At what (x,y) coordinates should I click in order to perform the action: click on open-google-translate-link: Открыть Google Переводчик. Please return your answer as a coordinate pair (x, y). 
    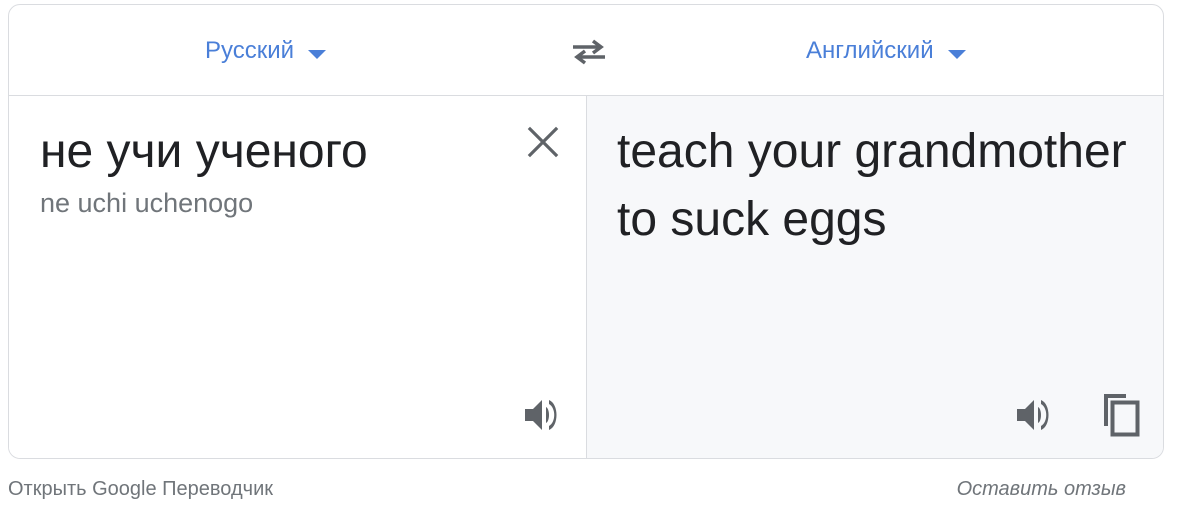
    Looking at the image, I should click on (140, 489).